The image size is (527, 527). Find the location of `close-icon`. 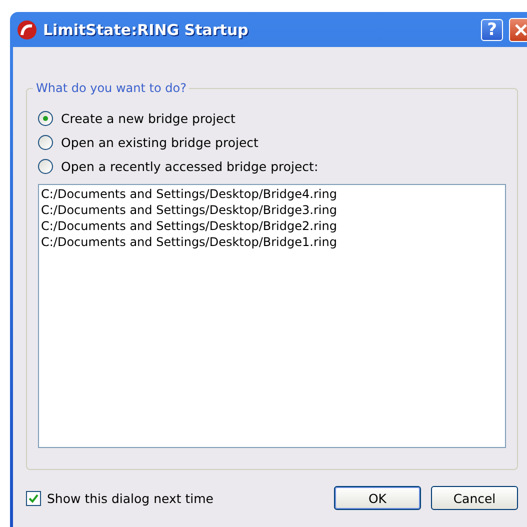

close-icon is located at coordinates (518, 30).